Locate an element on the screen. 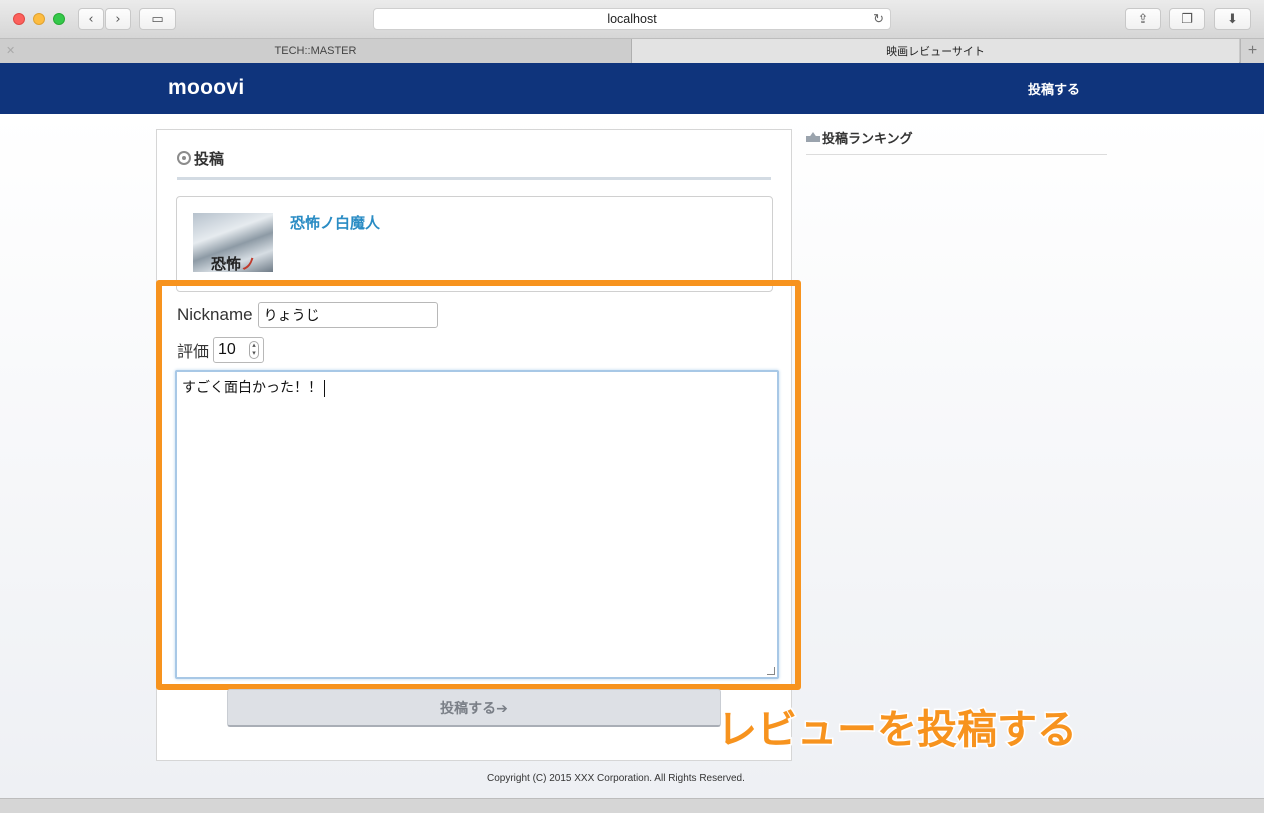 The height and width of the screenshot is (813, 1264). tab-movie-review: 映画レビューサイト is located at coordinates (935, 51).